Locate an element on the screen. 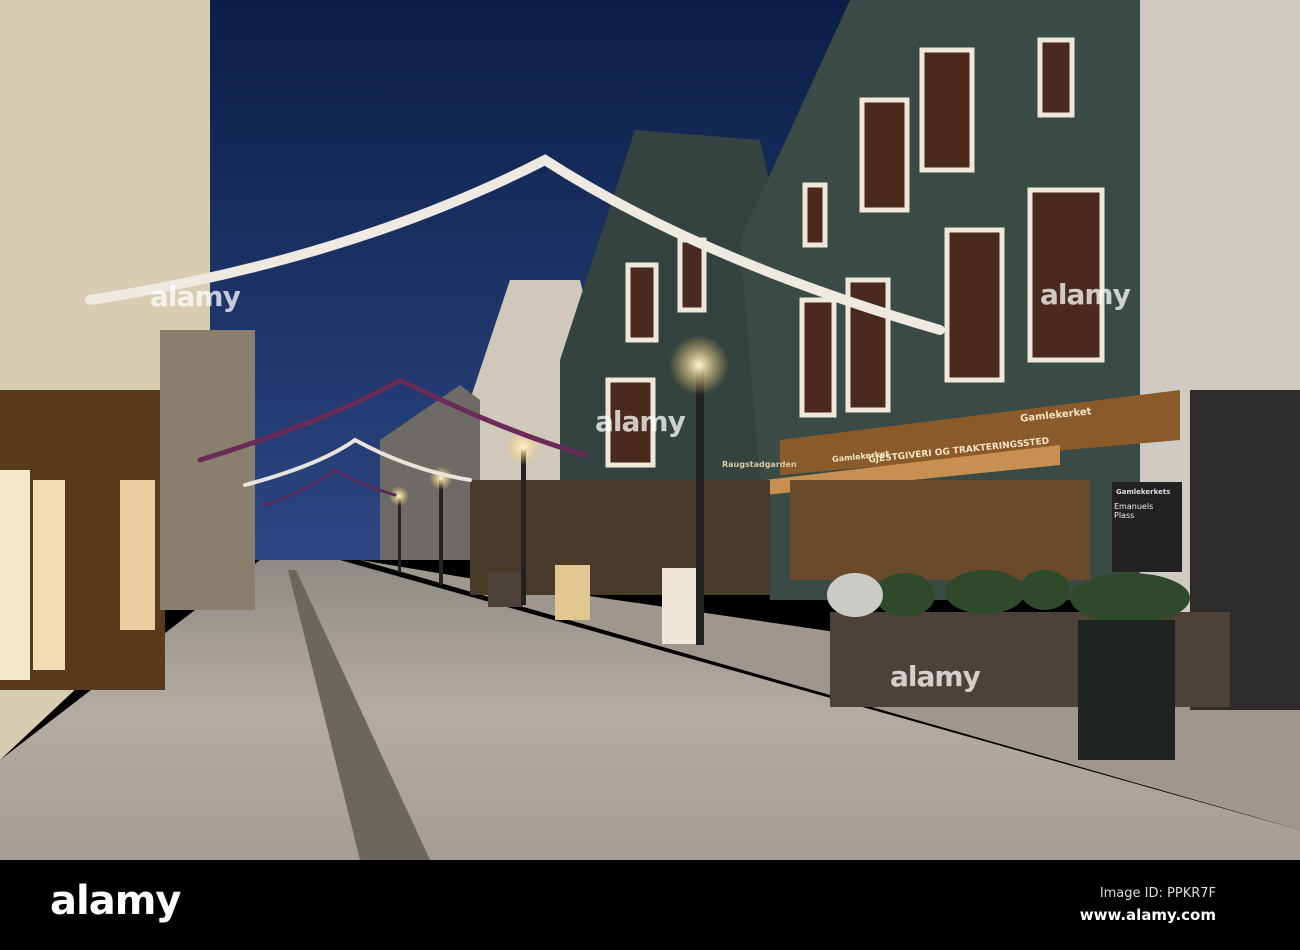  chalkboard-line1: Gamlekerkets is located at coordinates (1143, 492).